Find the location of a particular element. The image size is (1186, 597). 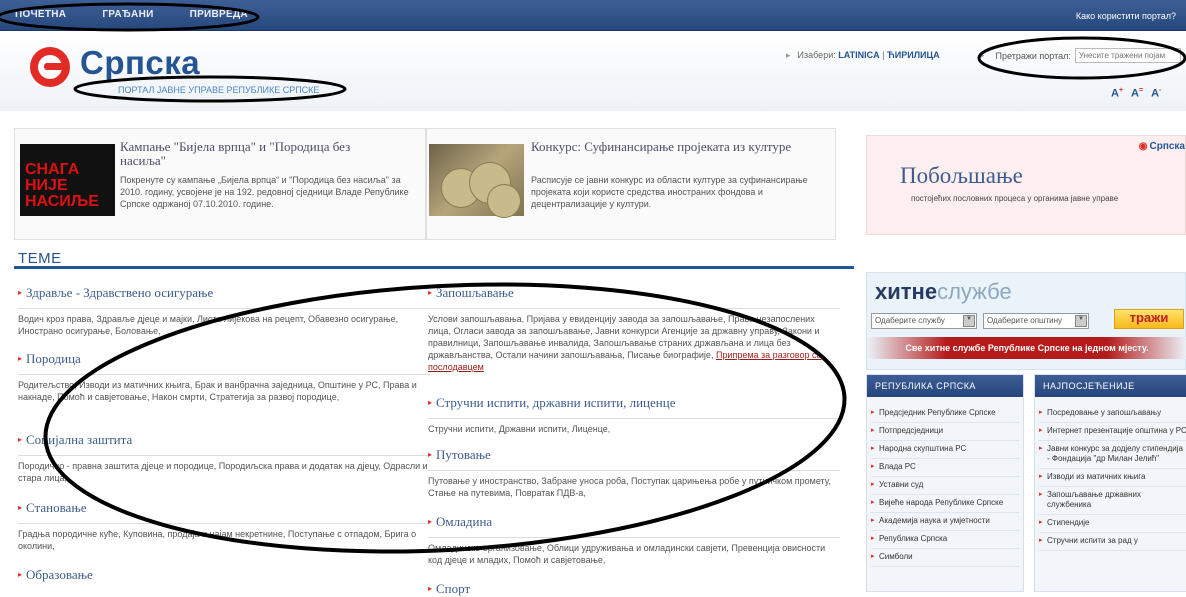

nav-gradjani: ГРАЂАНИ is located at coordinates (127, 14).